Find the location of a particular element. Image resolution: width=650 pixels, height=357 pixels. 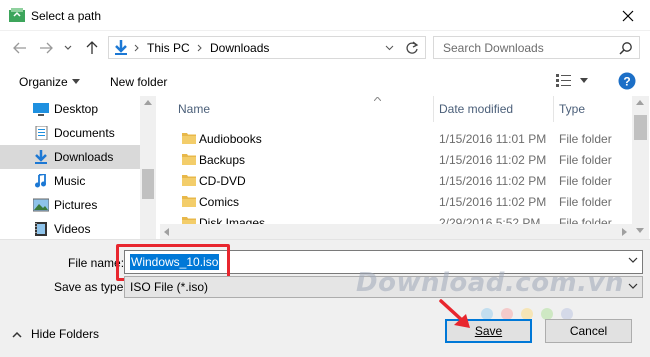

nav-pane-scrollbar is located at coordinates (148, 167).